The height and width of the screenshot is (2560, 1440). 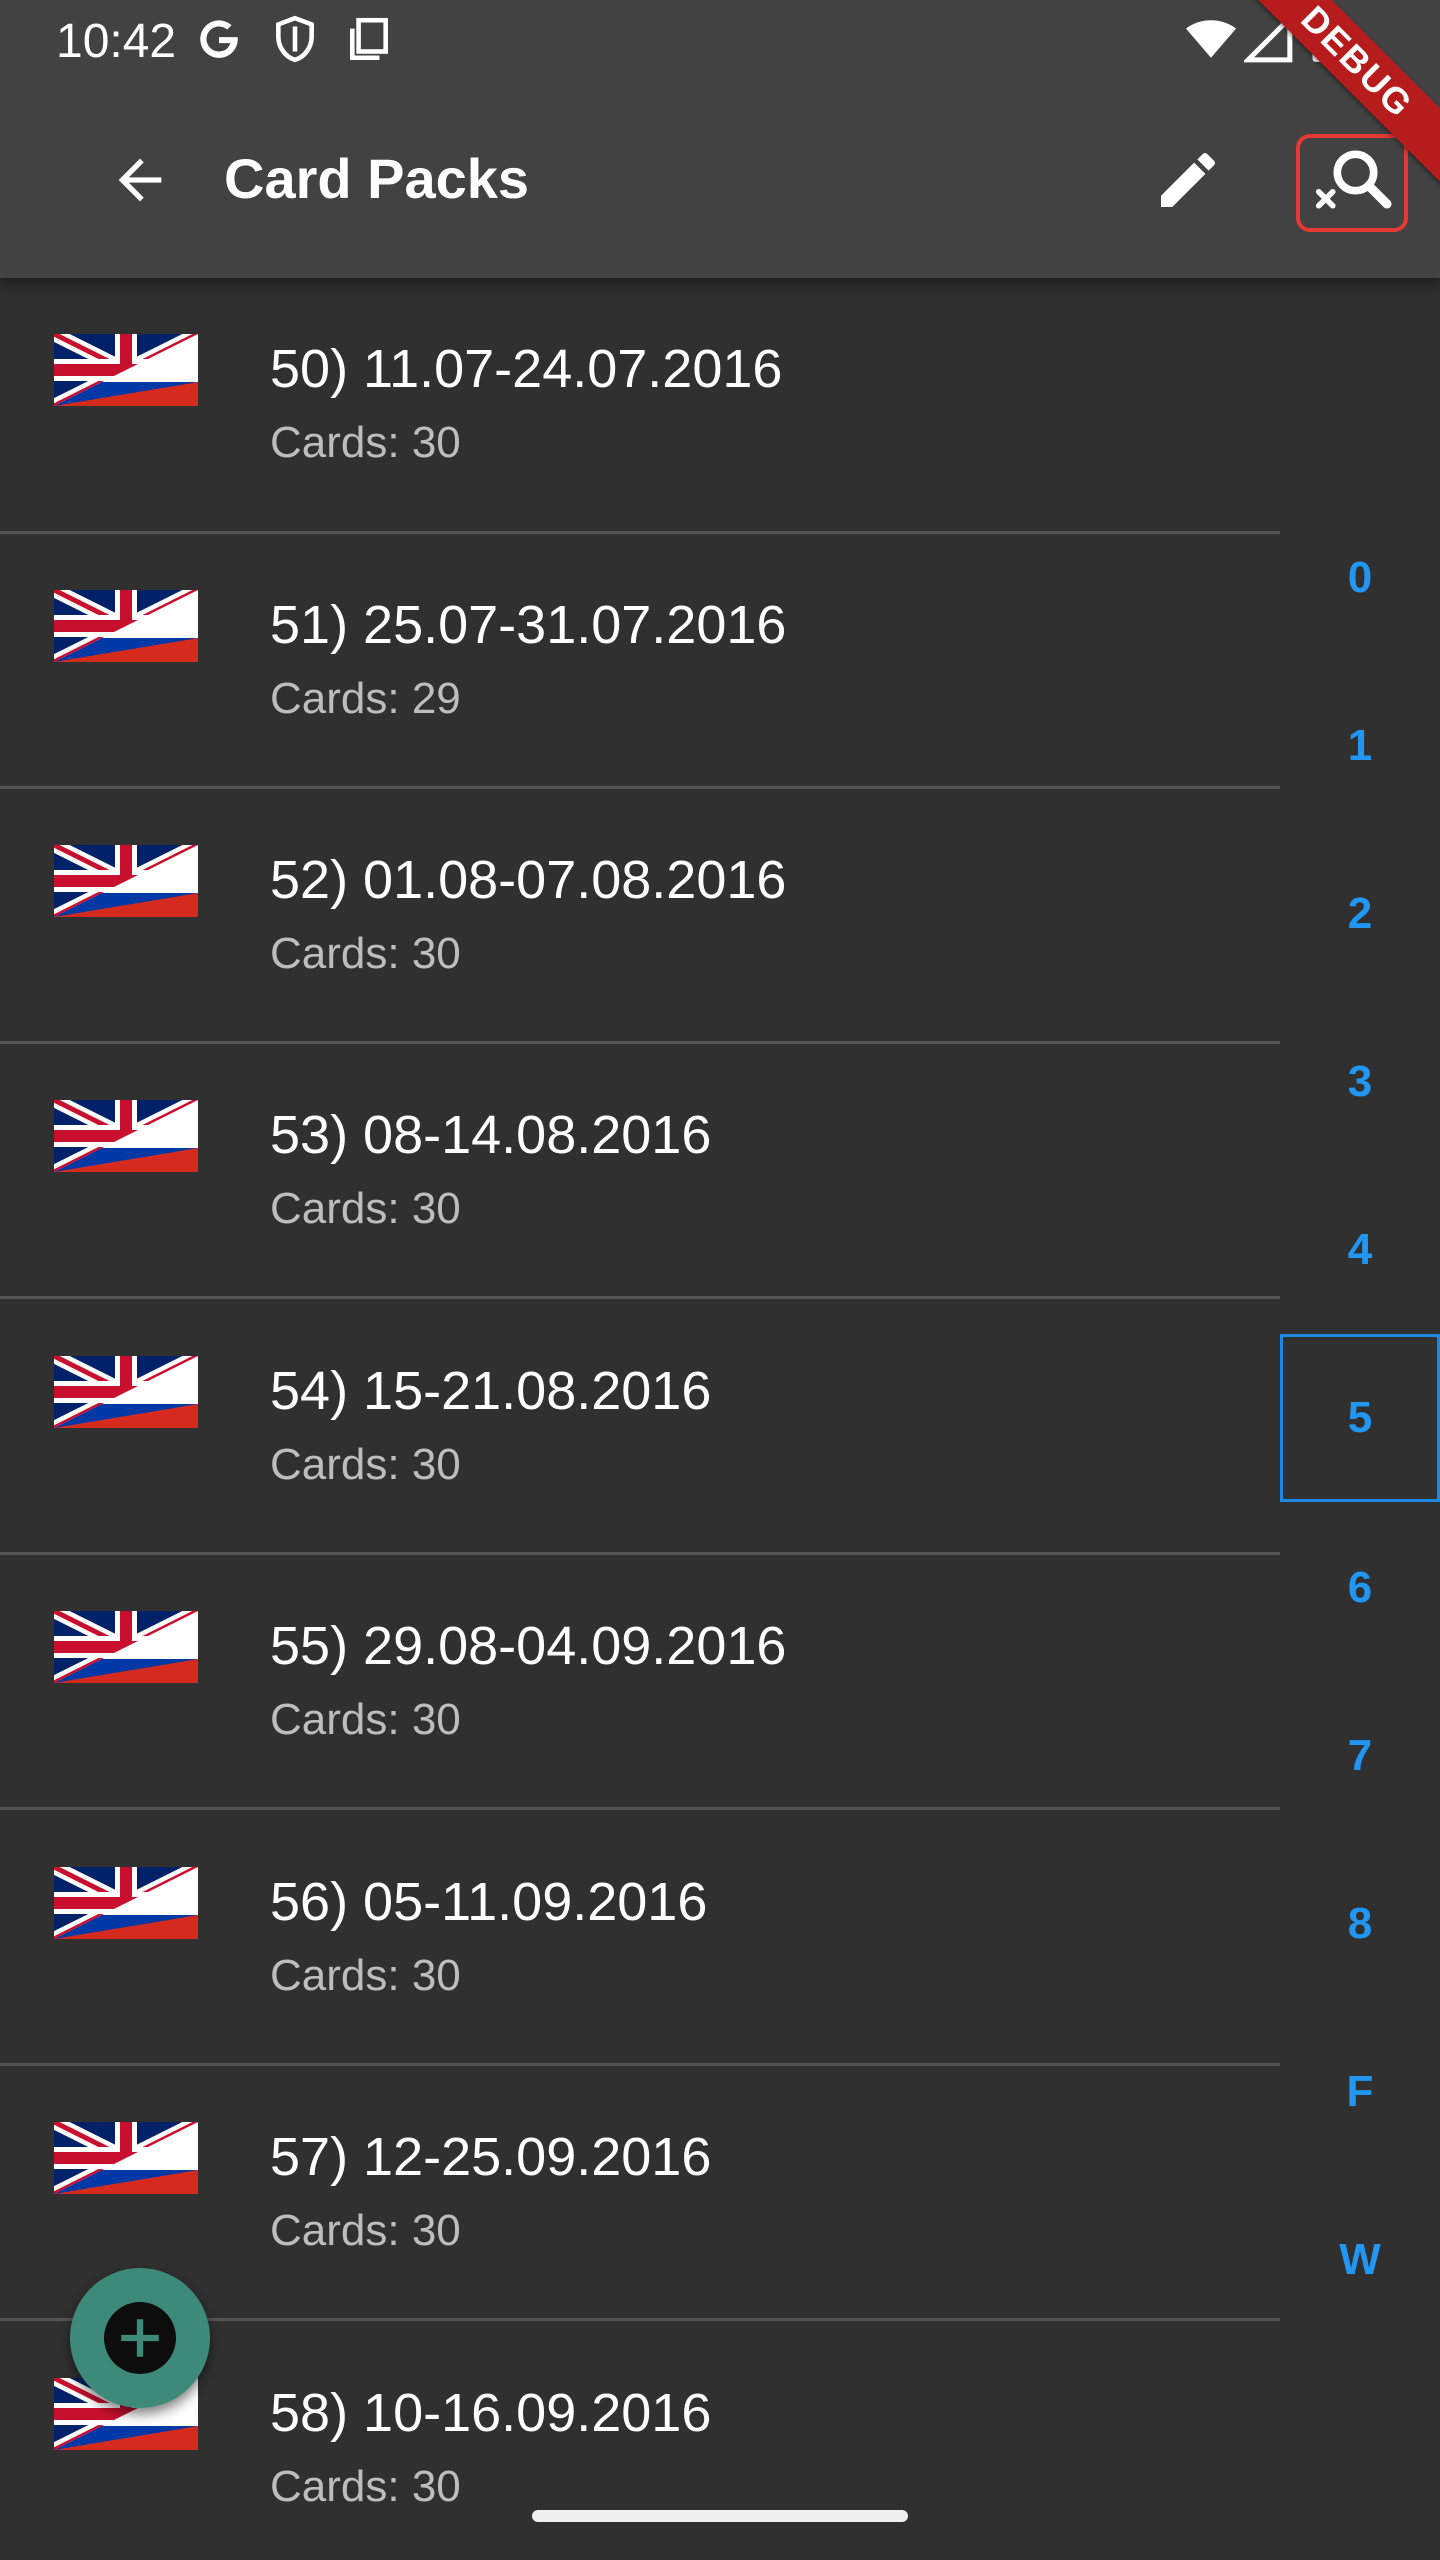 What do you see at coordinates (1360, 914) in the screenshot?
I see `index-rail-item: 2` at bounding box center [1360, 914].